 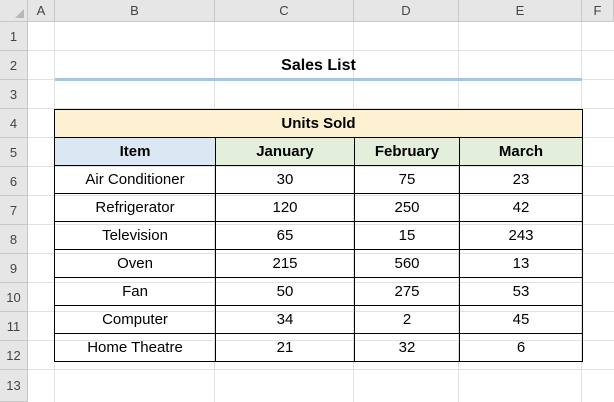 What do you see at coordinates (135, 319) in the screenshot?
I see `table-cell: Computer` at bounding box center [135, 319].